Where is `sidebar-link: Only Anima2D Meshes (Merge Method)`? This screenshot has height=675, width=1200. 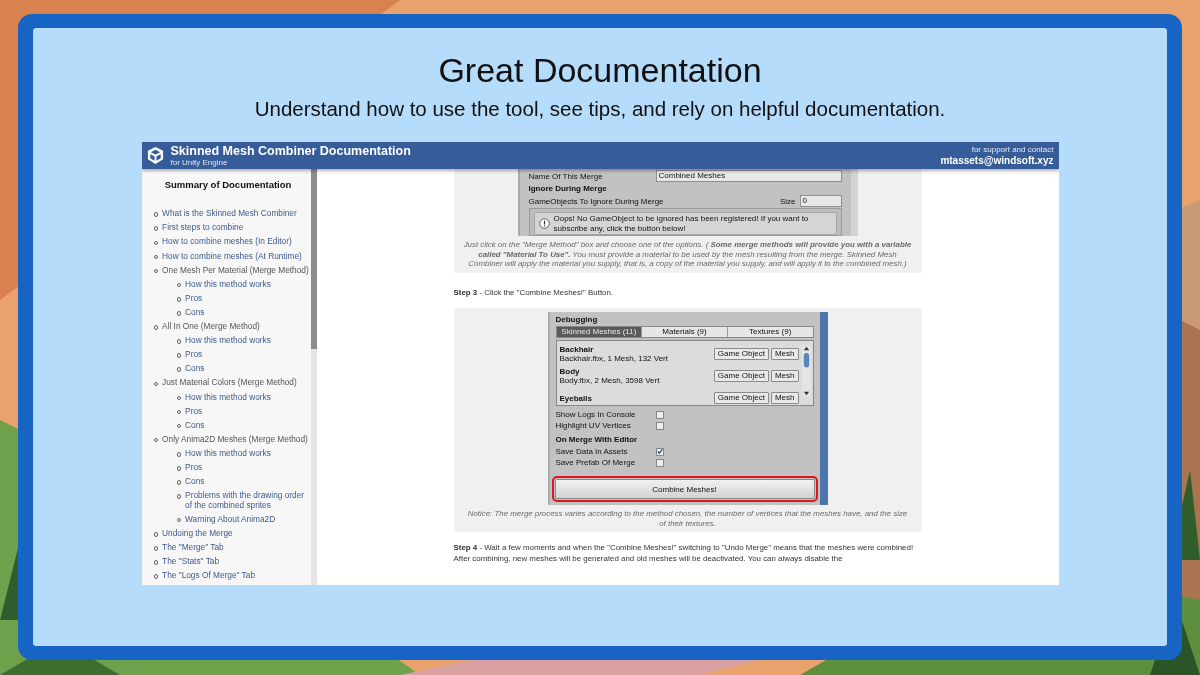 sidebar-link: Only Anima2D Meshes (Merge Method) is located at coordinates (235, 439).